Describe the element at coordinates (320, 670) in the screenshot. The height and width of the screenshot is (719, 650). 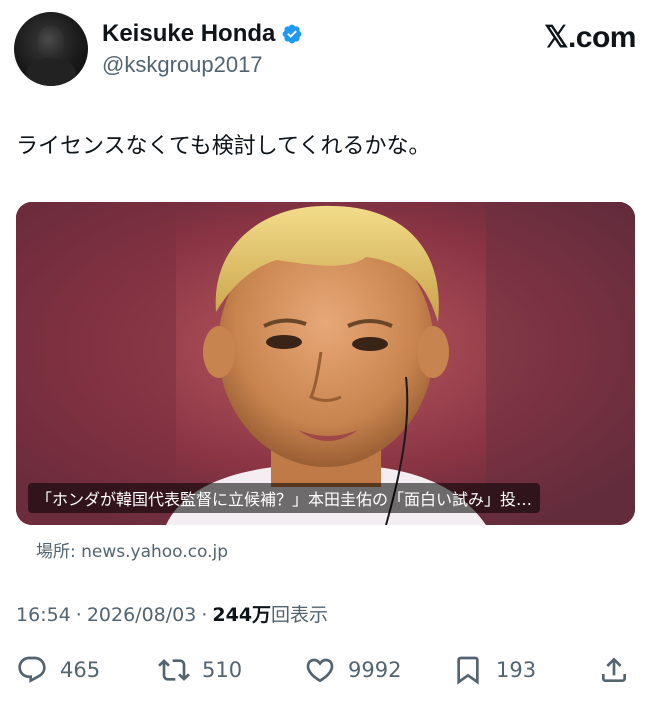
I see `heart-icon` at that location.